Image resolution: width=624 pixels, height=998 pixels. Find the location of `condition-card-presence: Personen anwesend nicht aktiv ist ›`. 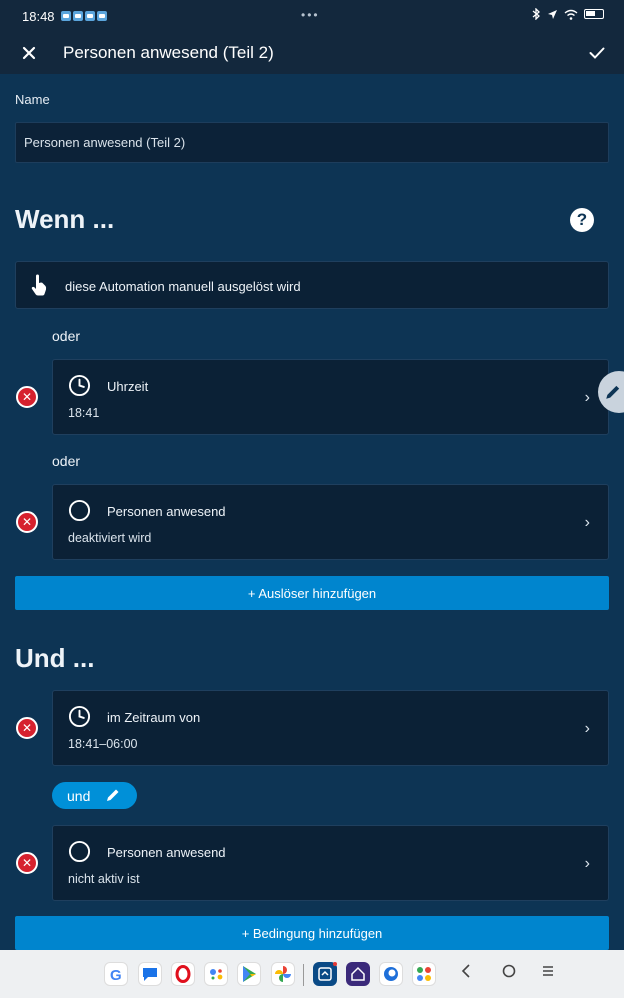

condition-card-presence: Personen anwesend nicht aktiv ist › is located at coordinates (330, 863).